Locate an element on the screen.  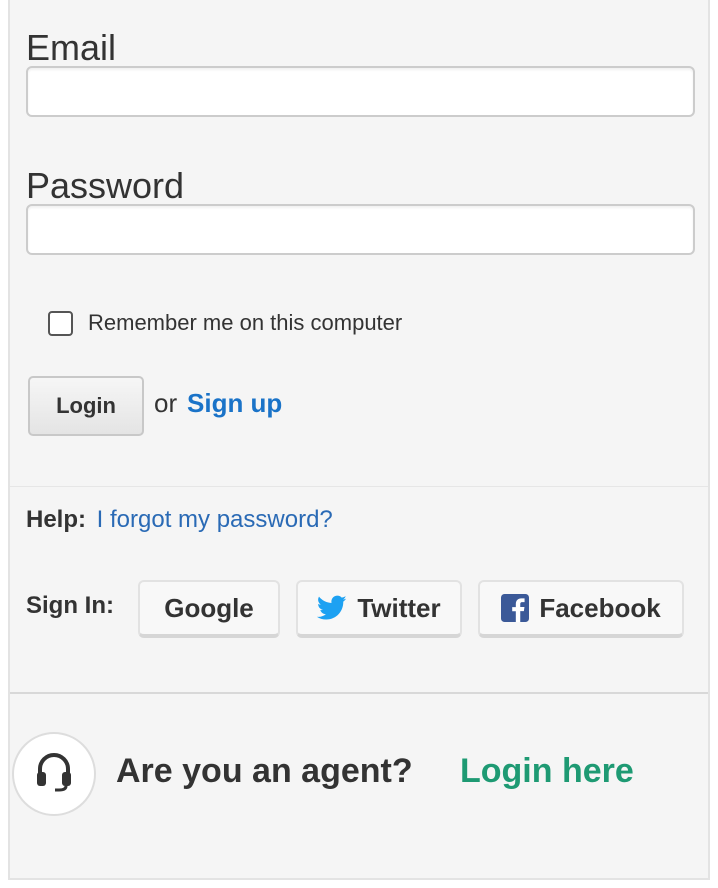
agent-section-divider is located at coordinates (359, 693).